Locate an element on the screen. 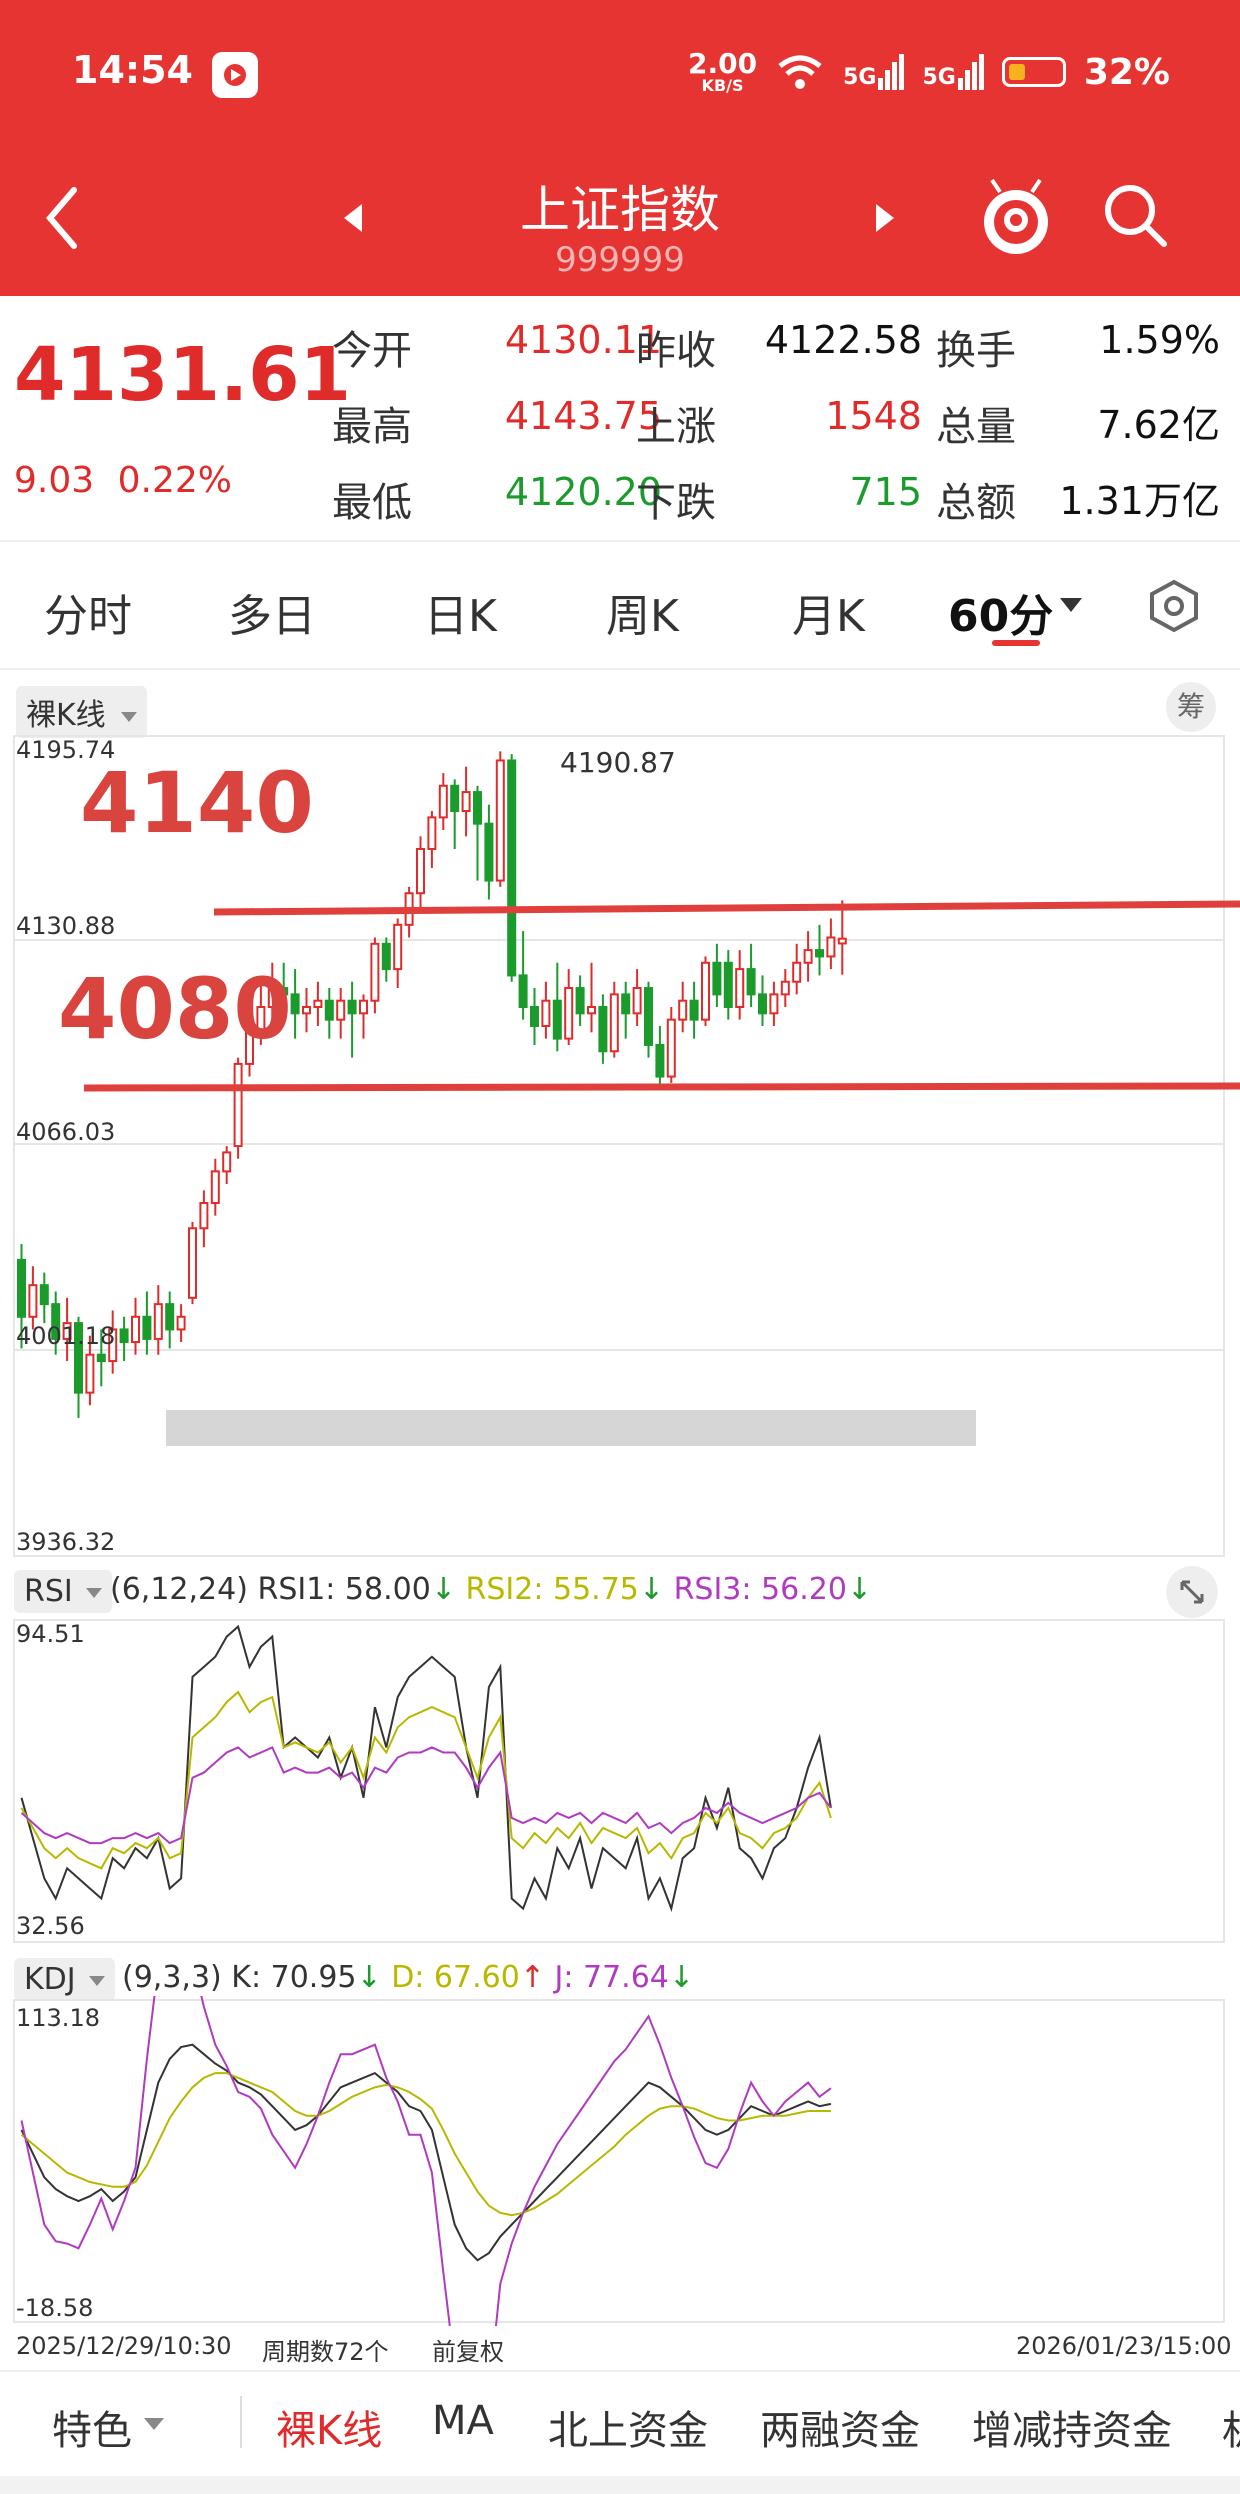  resistance-line is located at coordinates (726, 908).